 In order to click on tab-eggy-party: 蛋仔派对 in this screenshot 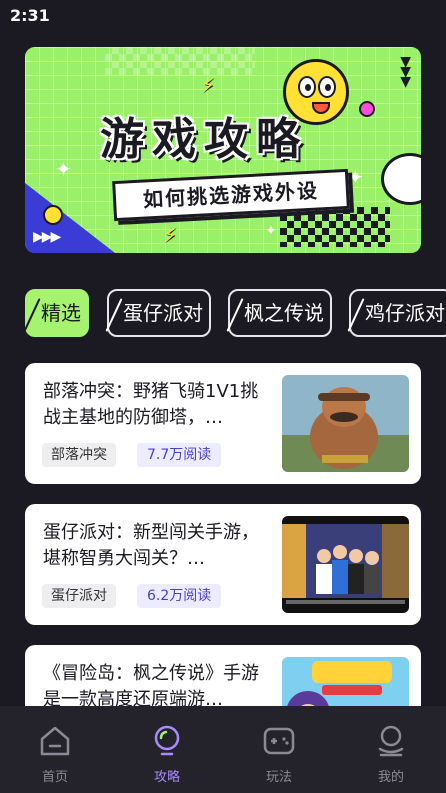, I will do `click(158, 313)`.